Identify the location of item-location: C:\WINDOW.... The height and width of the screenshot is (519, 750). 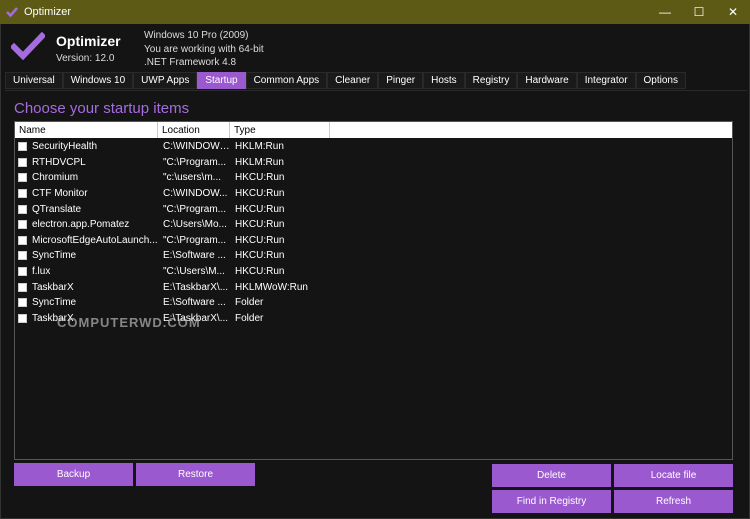
(195, 194).